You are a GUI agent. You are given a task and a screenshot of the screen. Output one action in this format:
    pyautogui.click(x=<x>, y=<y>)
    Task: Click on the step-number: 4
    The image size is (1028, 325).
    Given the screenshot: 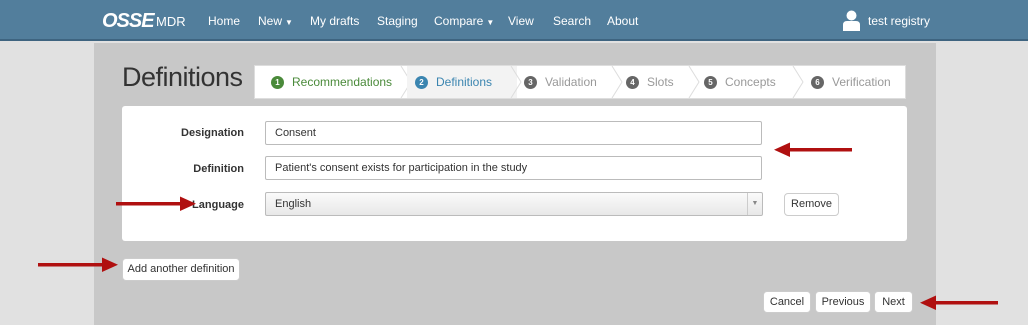 What is the action you would take?
    pyautogui.click(x=632, y=82)
    